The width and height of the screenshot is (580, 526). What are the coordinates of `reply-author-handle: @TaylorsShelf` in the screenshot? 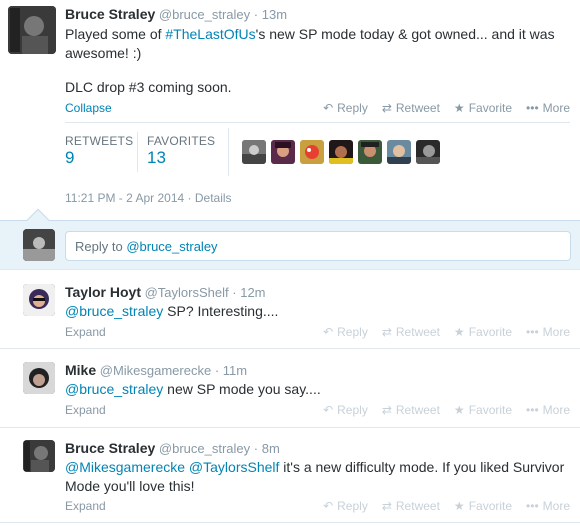 It's located at (187, 292).